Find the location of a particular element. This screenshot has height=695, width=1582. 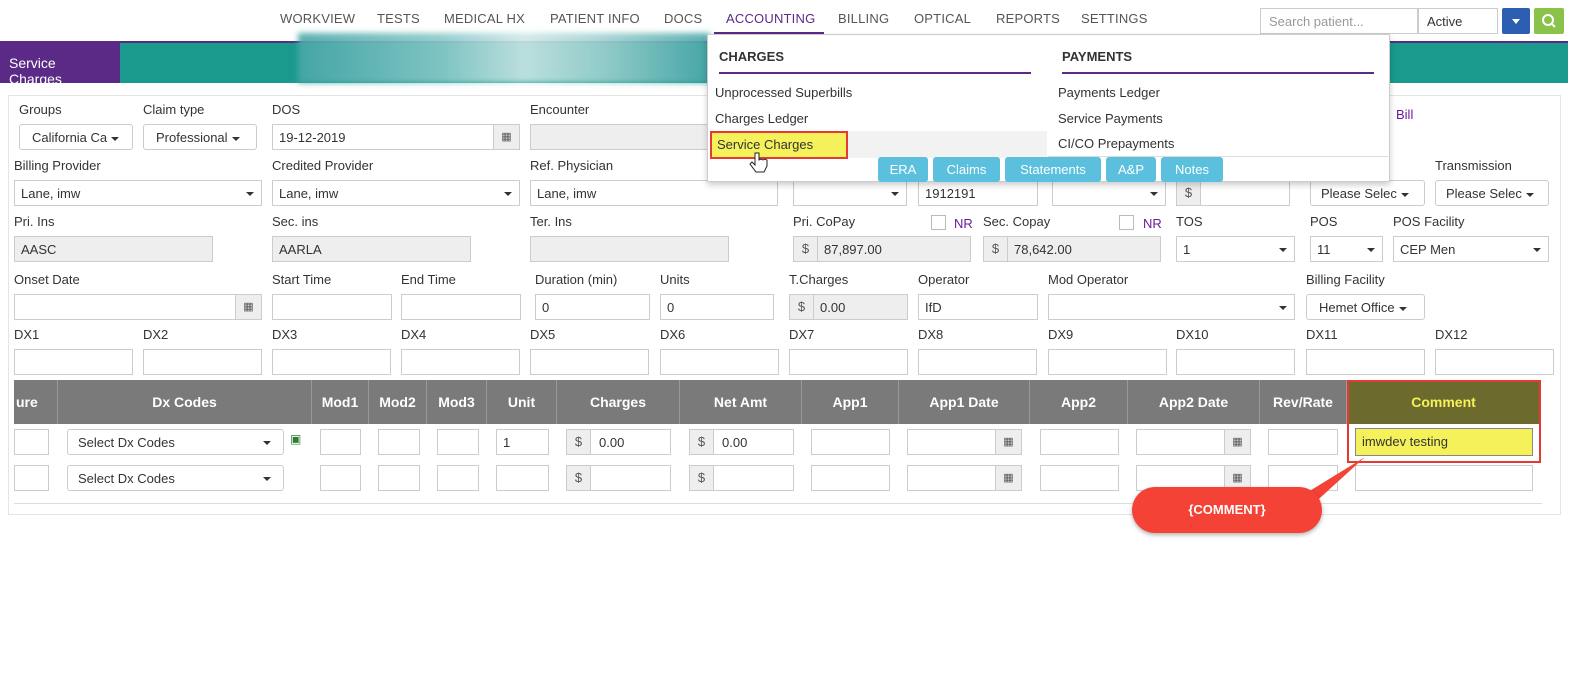

dx1-input is located at coordinates (73, 362).